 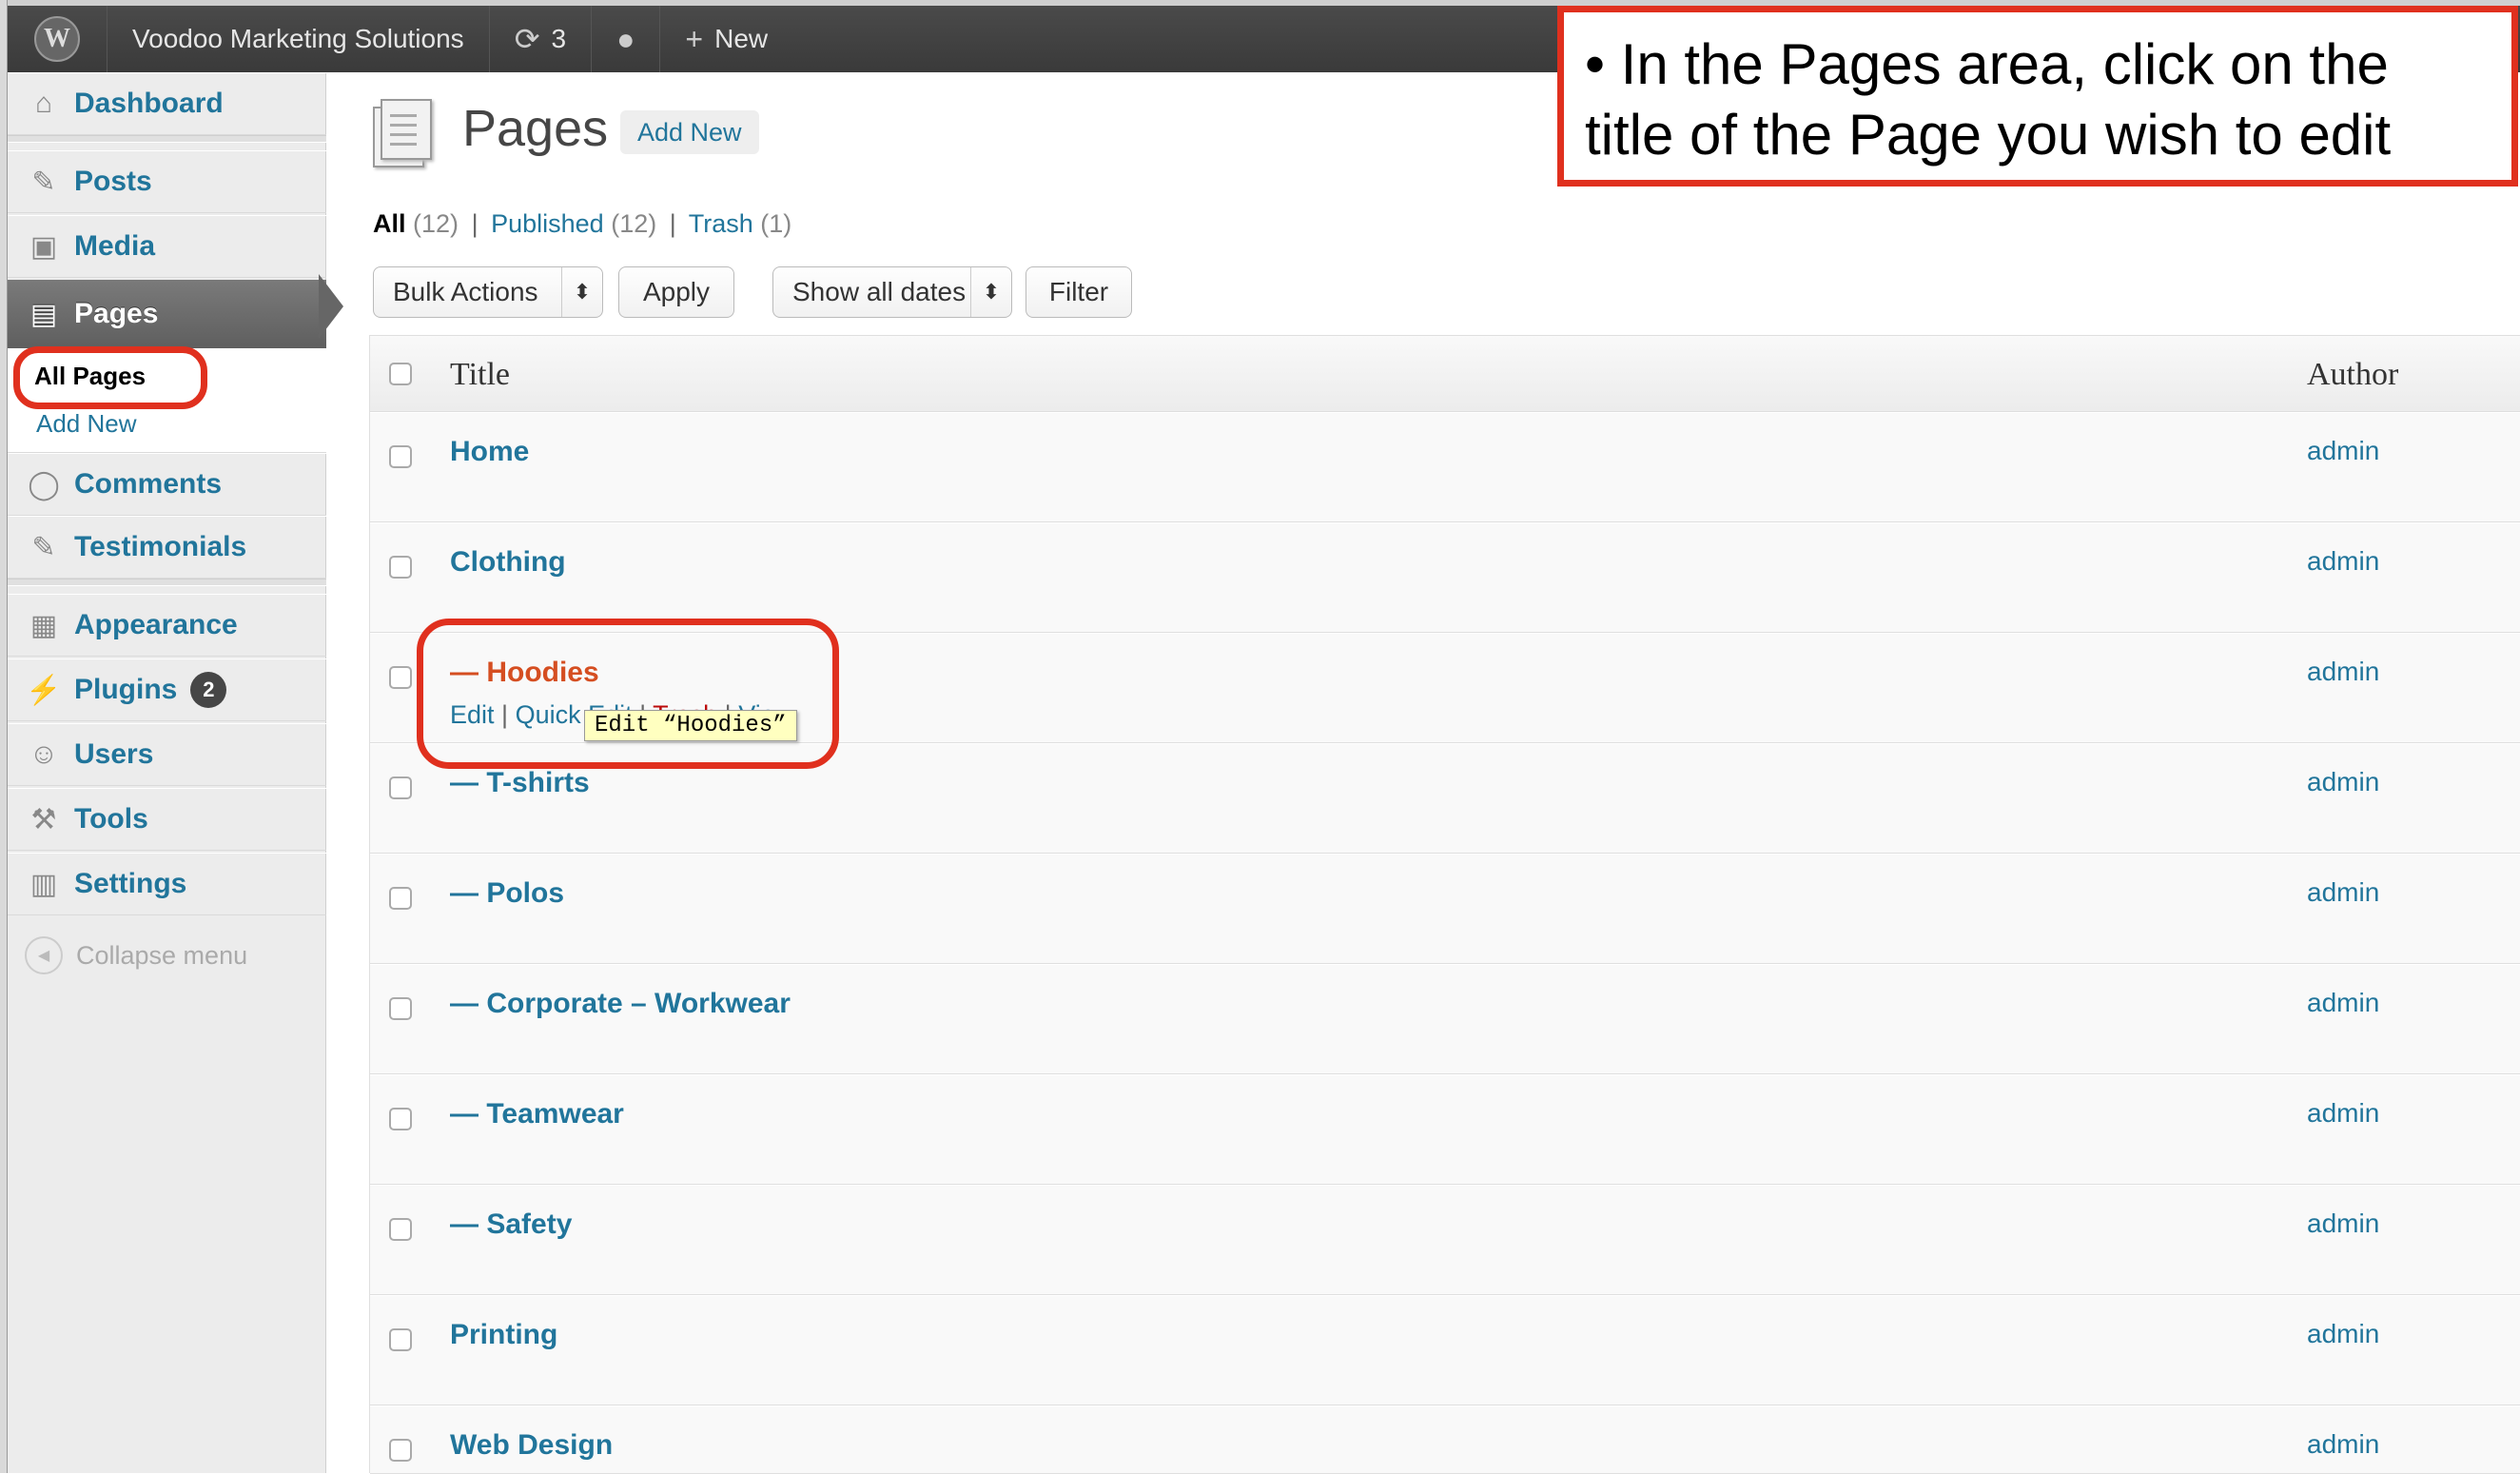 What do you see at coordinates (167, 754) in the screenshot?
I see `menu-item-users: ☺ Users` at bounding box center [167, 754].